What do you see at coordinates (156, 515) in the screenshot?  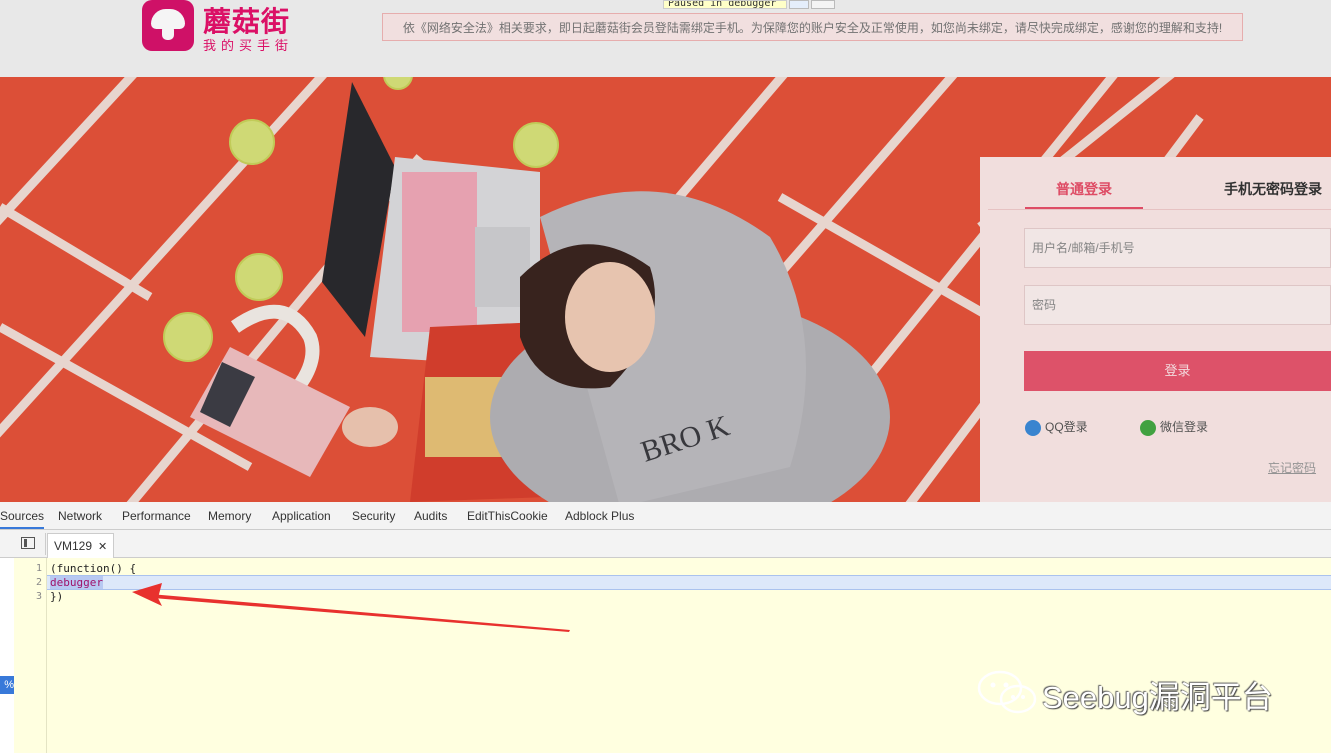 I see `tab-performance: Performance` at bounding box center [156, 515].